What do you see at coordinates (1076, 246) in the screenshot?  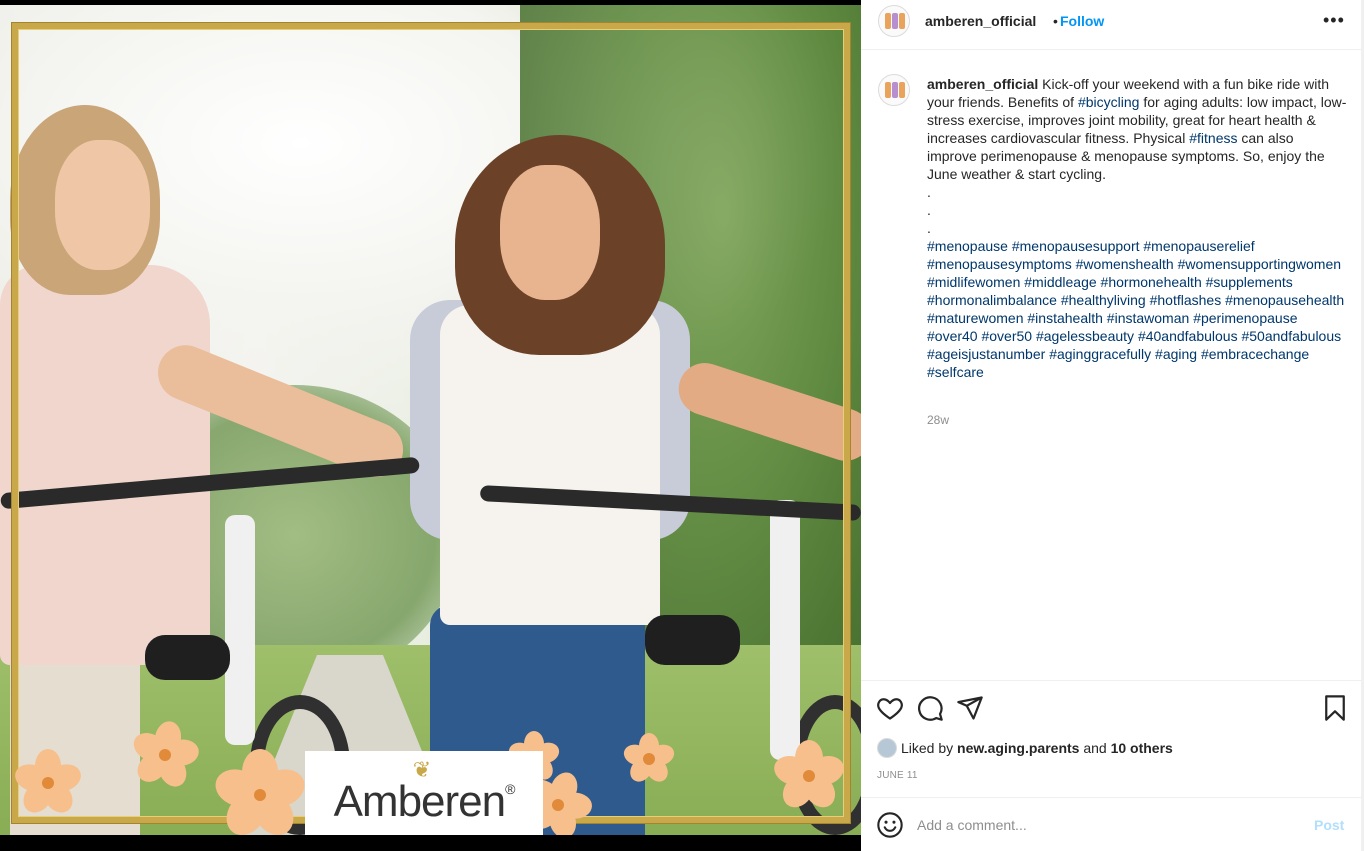 I see `hashtag-link: #menopausesupport` at bounding box center [1076, 246].